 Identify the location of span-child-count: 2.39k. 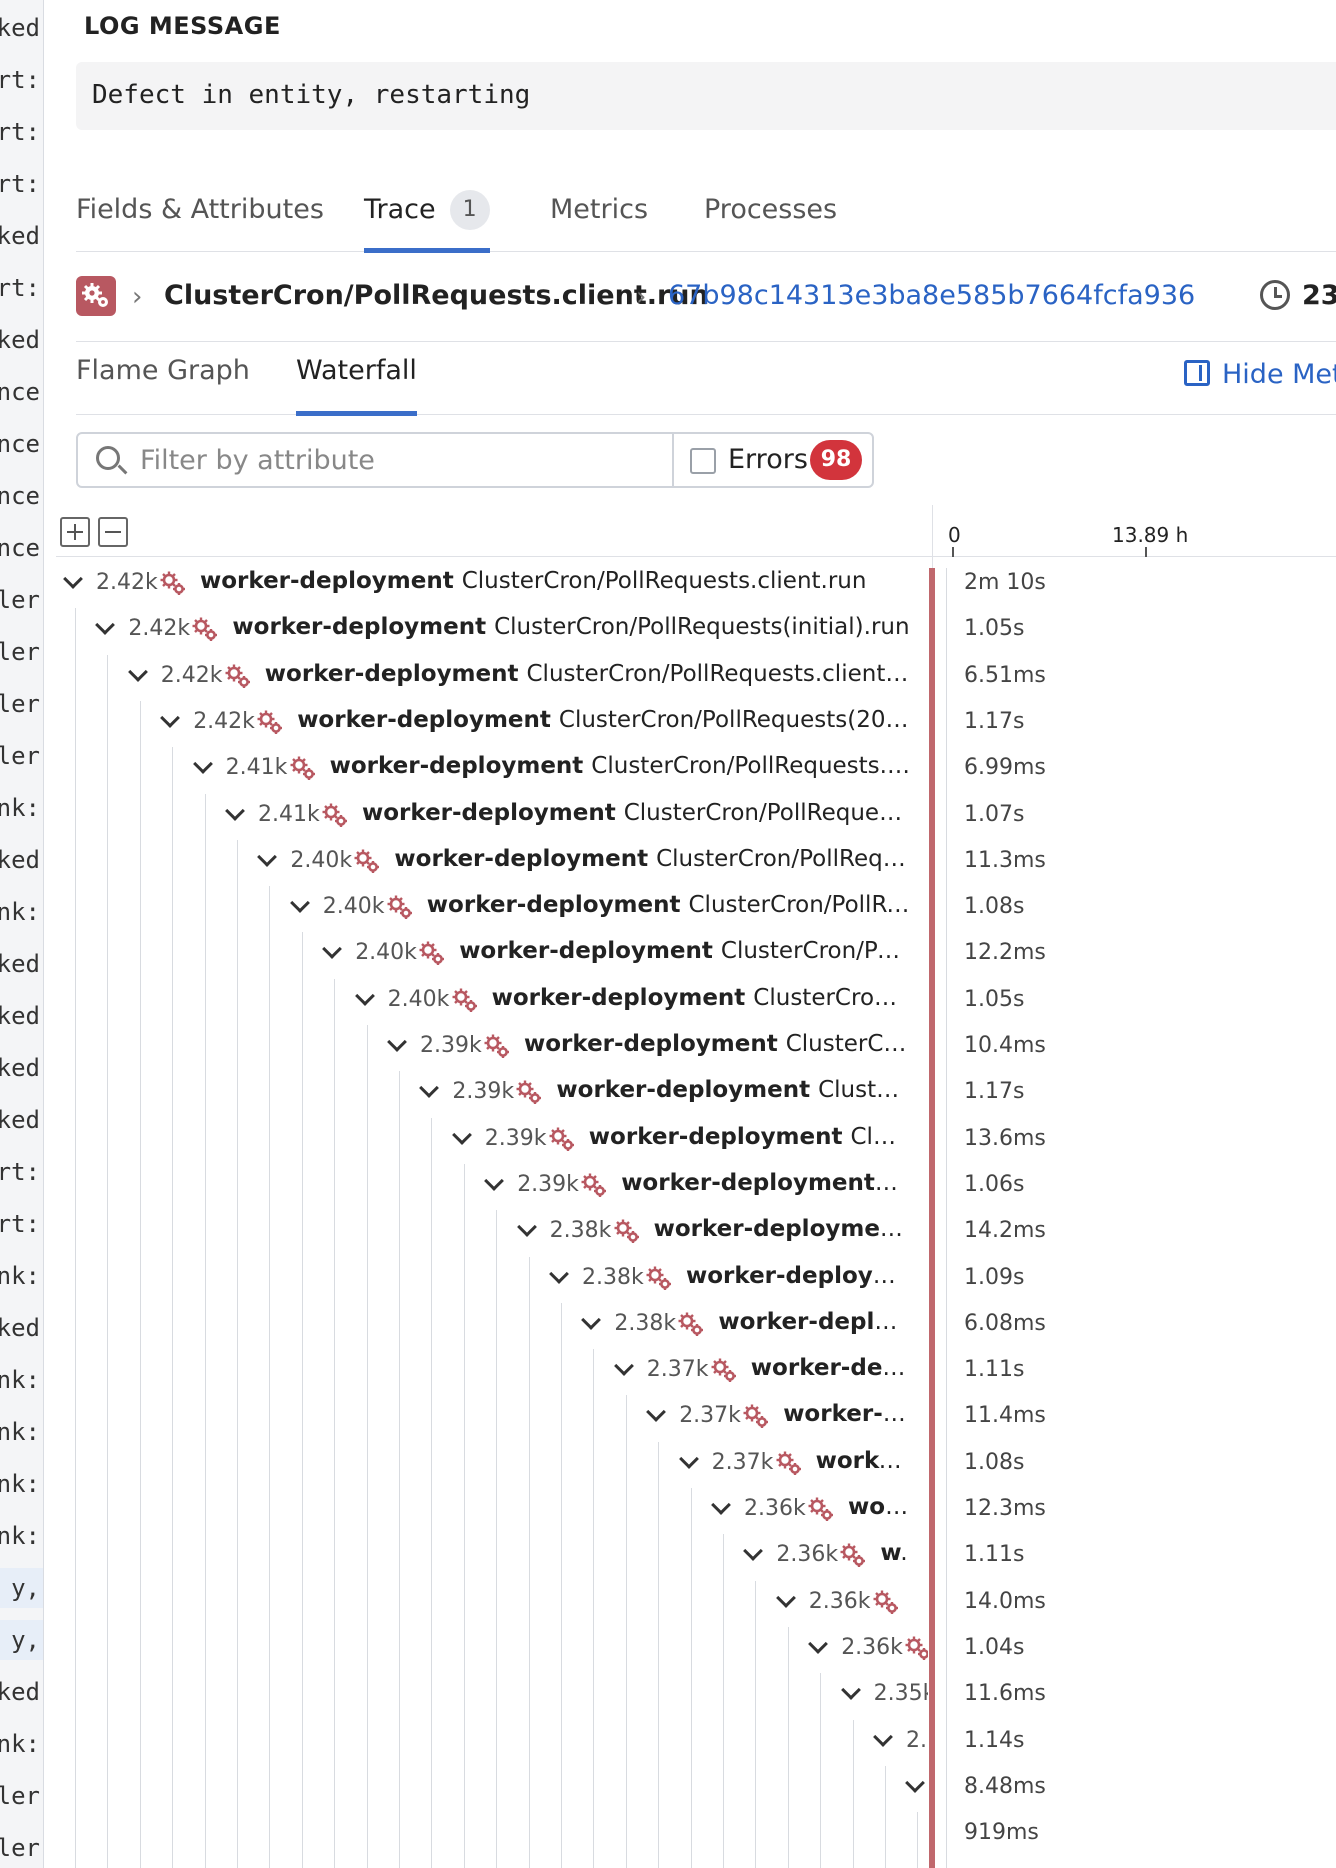
(548, 1184).